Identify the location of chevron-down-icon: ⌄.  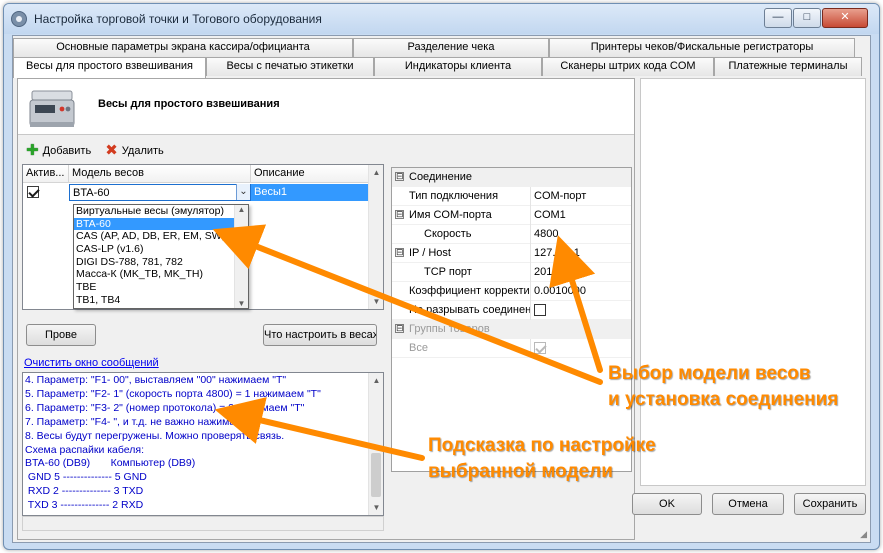
(243, 192).